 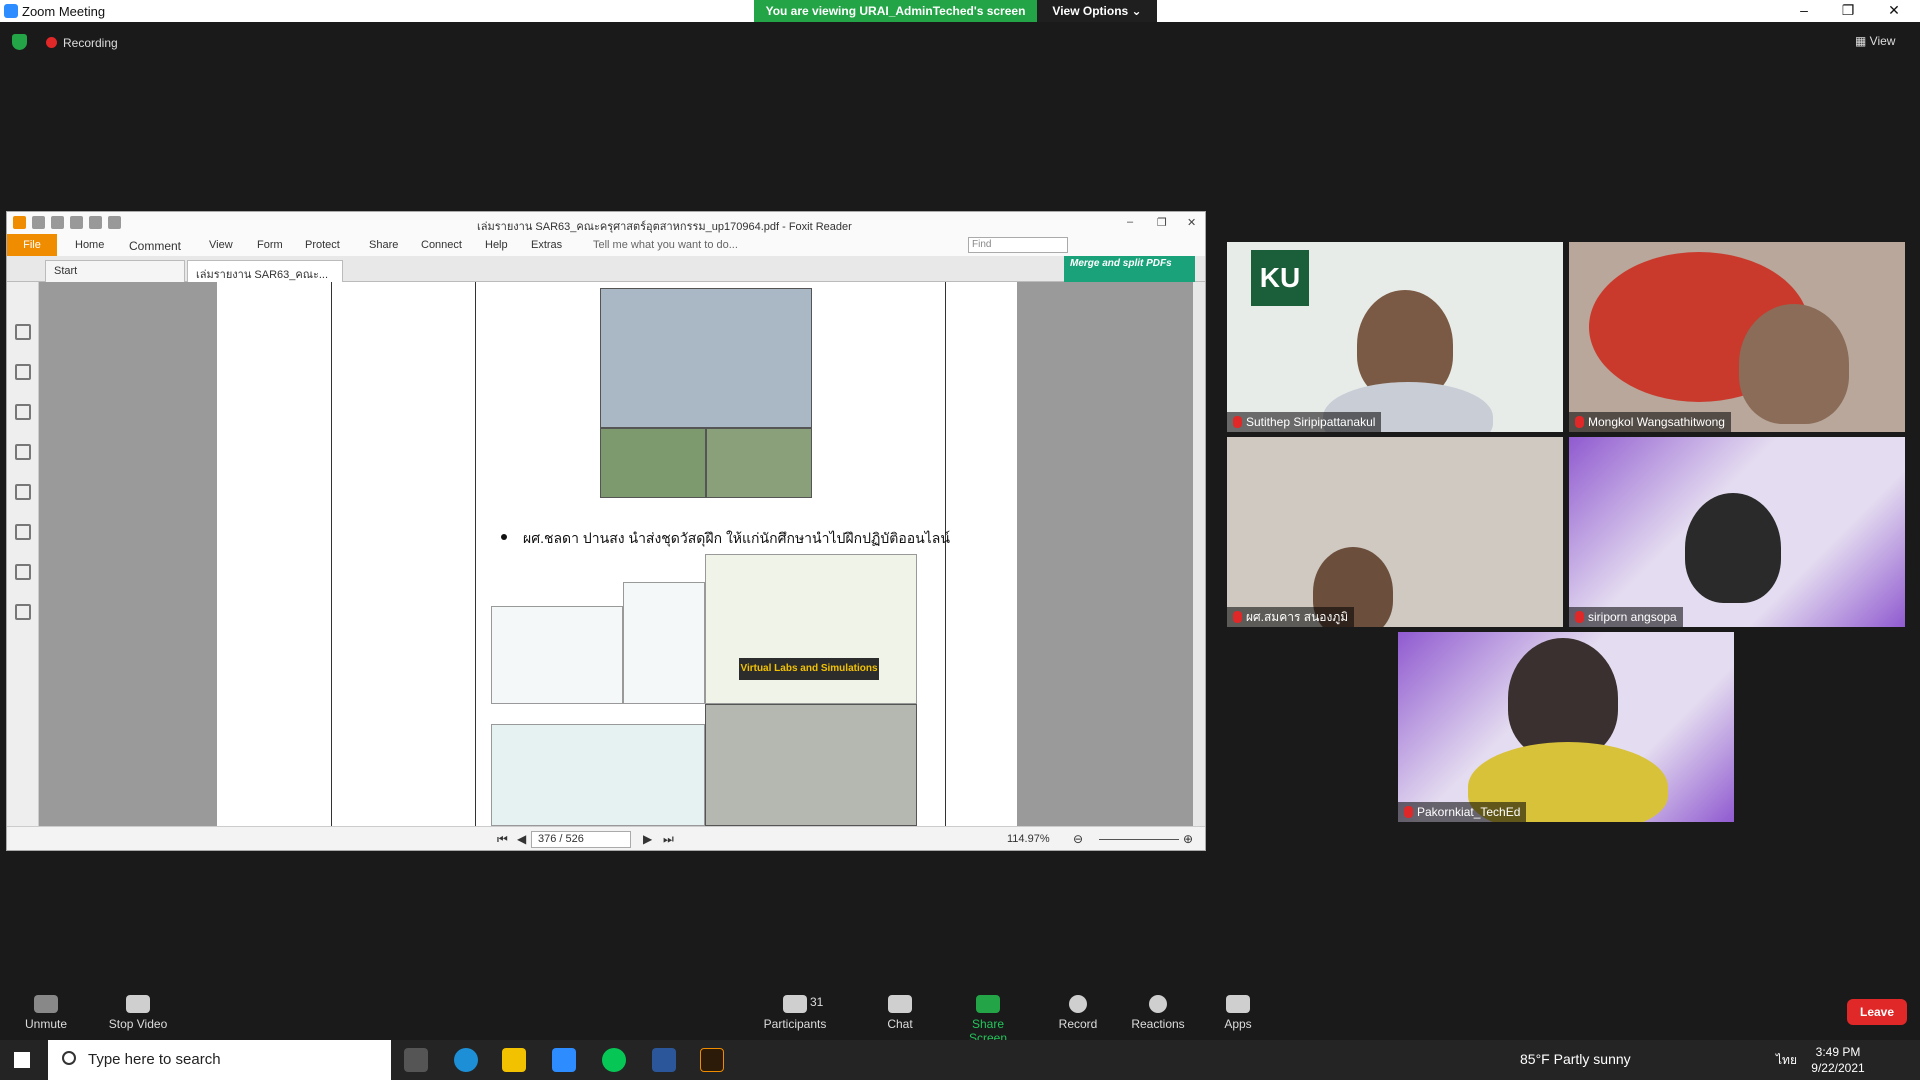 I want to click on zoom-level: 114.97%, so click(x=1028, y=839).